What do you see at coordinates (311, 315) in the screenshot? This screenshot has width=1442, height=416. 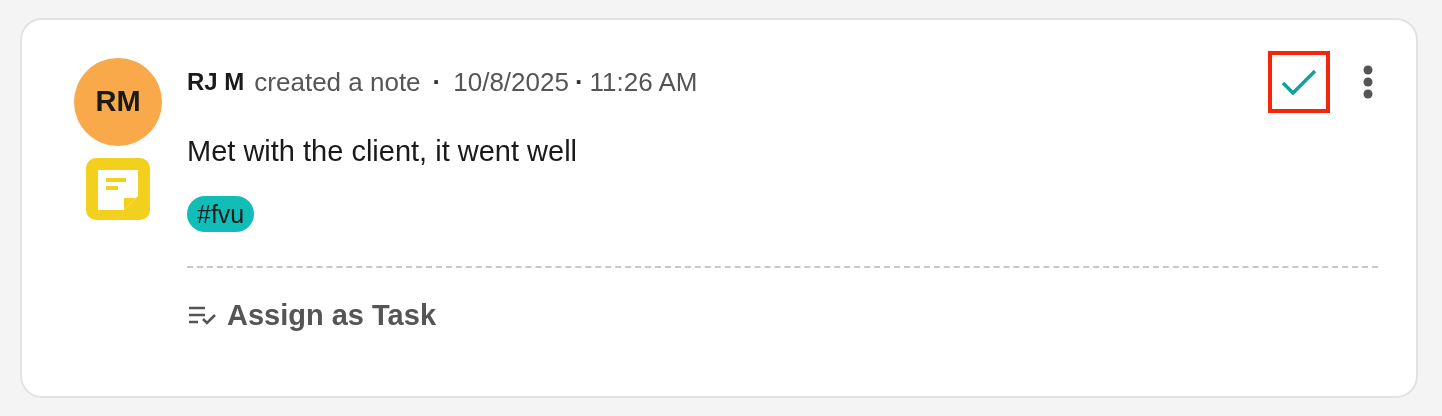 I see `assign-task-button: Assign as Task` at bounding box center [311, 315].